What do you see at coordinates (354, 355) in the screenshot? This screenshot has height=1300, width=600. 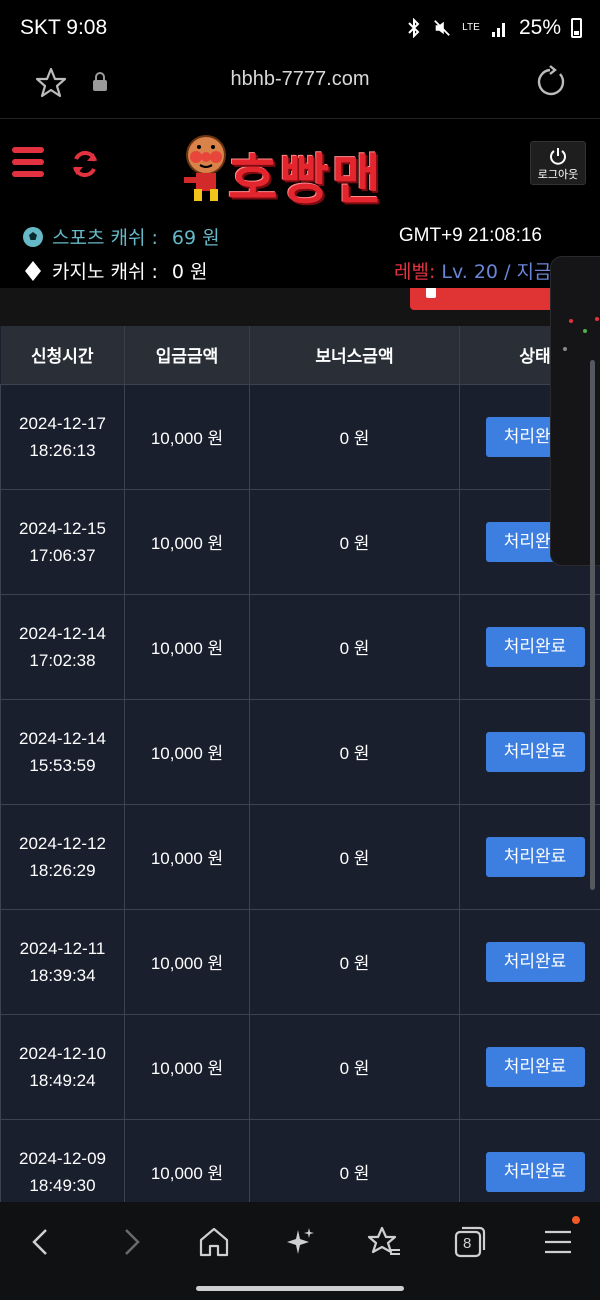 I see `header-bonus-amount: 보너스금액` at bounding box center [354, 355].